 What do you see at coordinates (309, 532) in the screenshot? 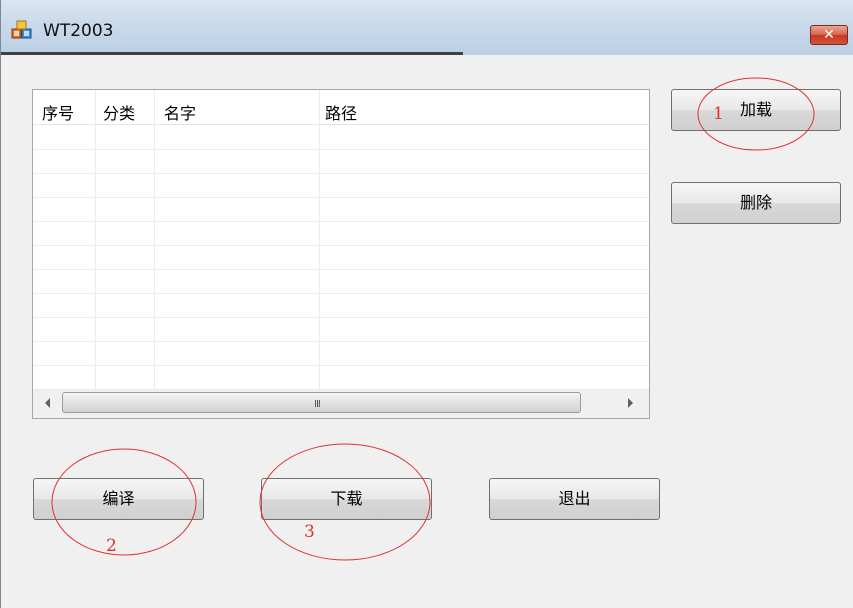
I see `annotation-number-3: 3` at bounding box center [309, 532].